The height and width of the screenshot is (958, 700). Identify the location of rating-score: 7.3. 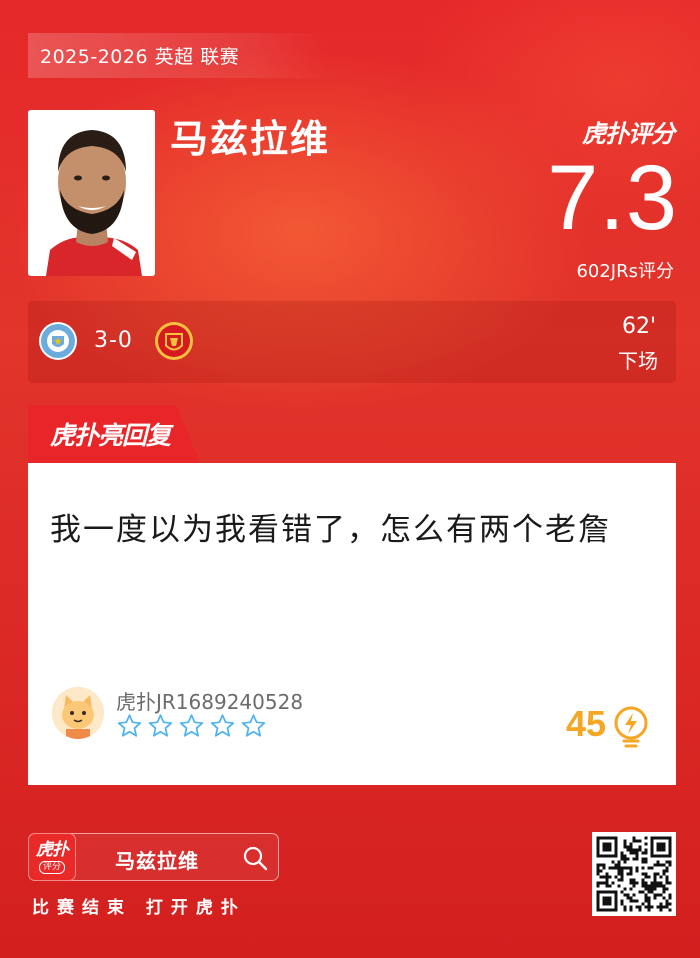
(612, 198).